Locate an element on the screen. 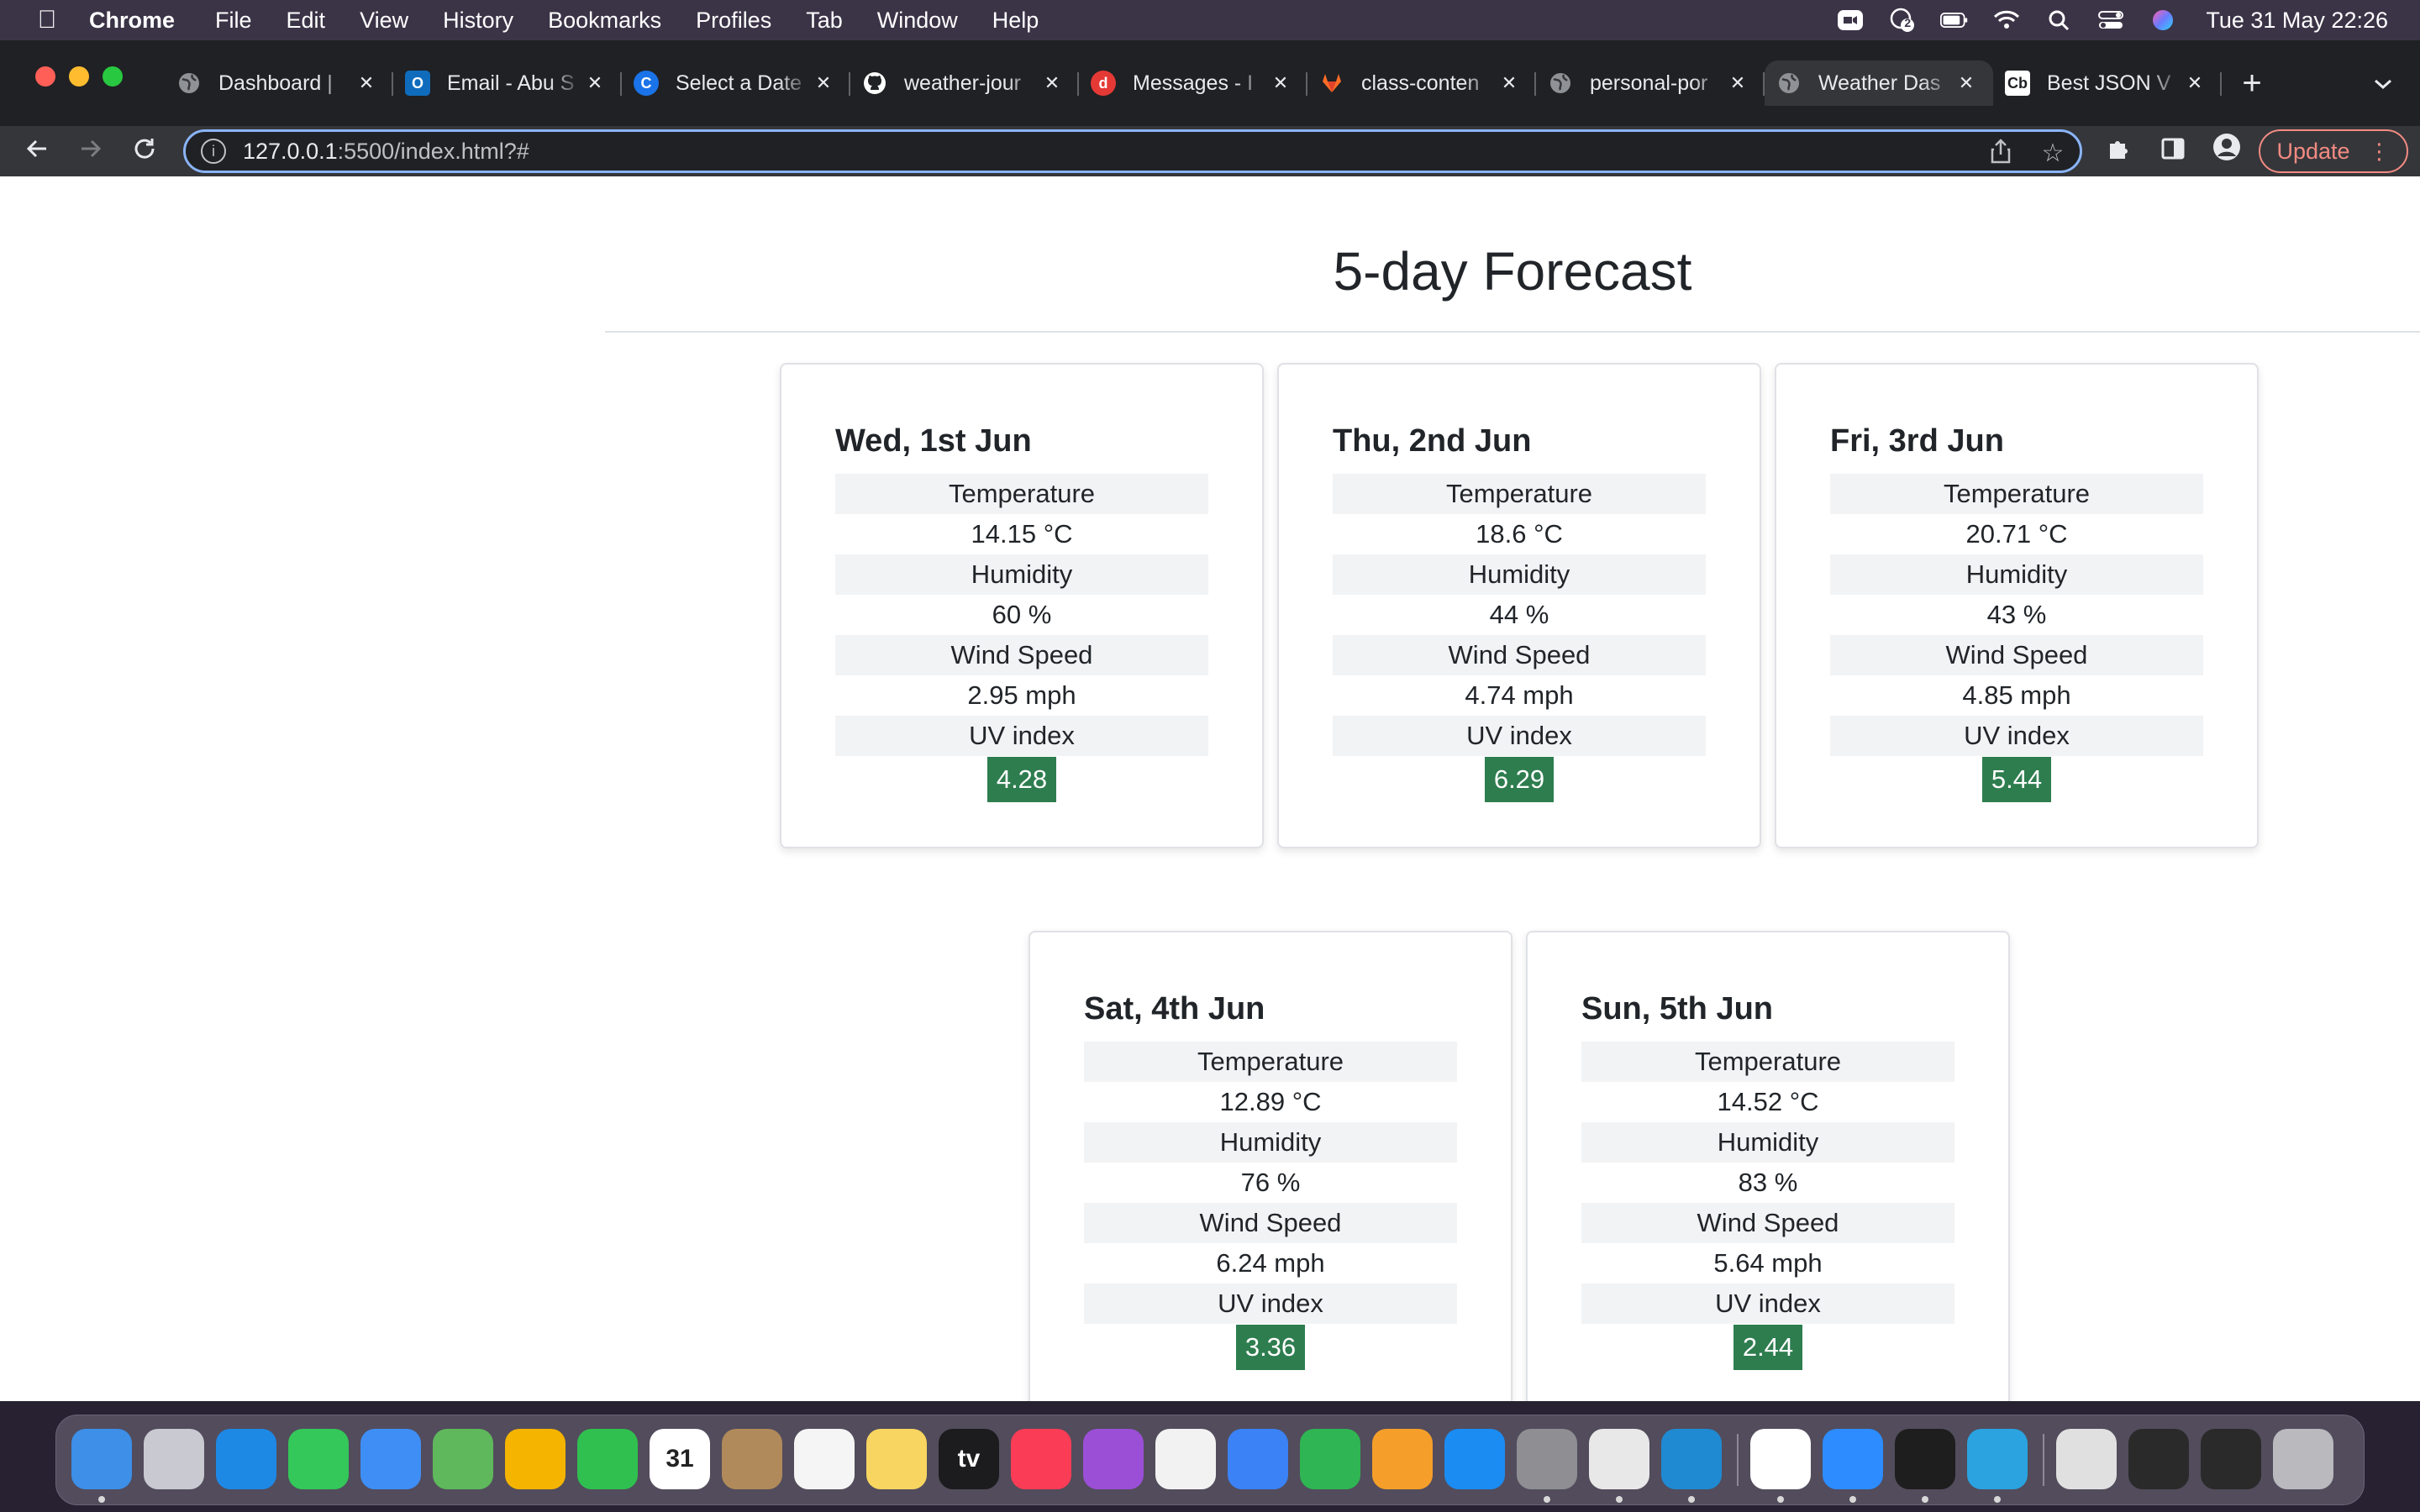 This screenshot has width=2420, height=1512. numbers-icon is located at coordinates (1330, 1459).